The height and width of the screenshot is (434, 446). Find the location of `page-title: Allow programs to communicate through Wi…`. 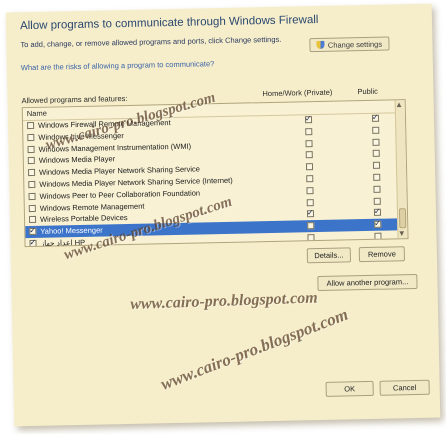

page-title: Allow programs to communicate through Wi… is located at coordinates (169, 23).